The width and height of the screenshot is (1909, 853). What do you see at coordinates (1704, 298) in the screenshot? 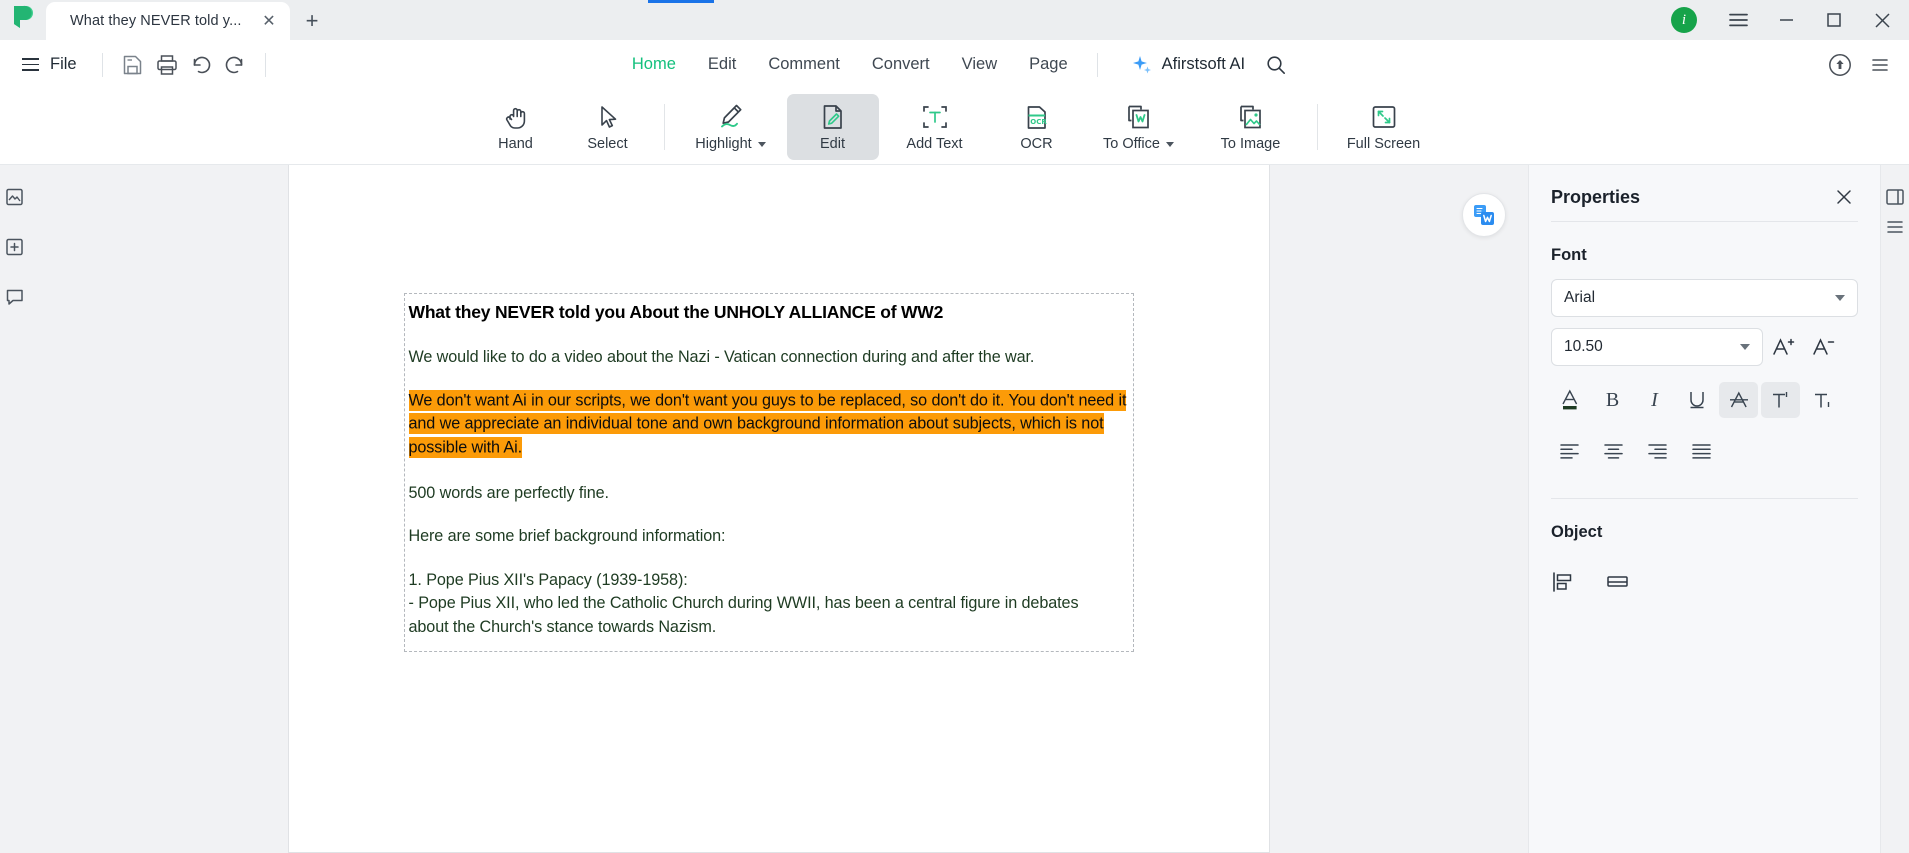
I see `font-family-select: Arial` at bounding box center [1704, 298].